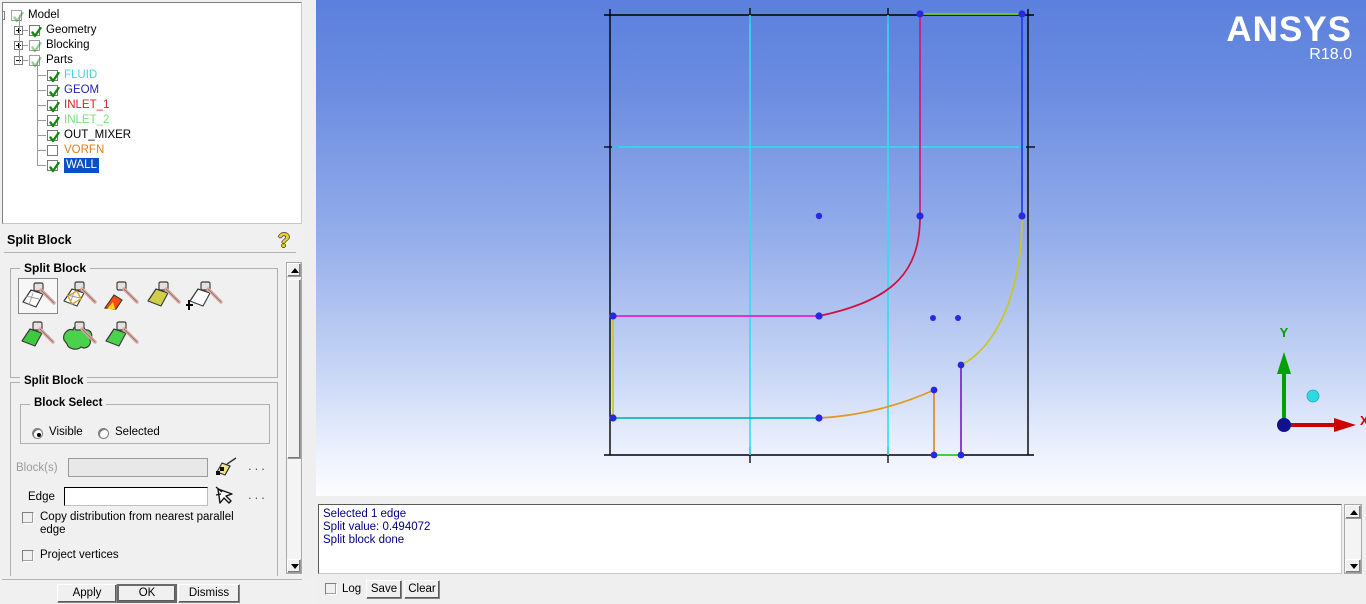  What do you see at coordinates (86, 120) in the screenshot?
I see `tree-item-label: INLET_2` at bounding box center [86, 120].